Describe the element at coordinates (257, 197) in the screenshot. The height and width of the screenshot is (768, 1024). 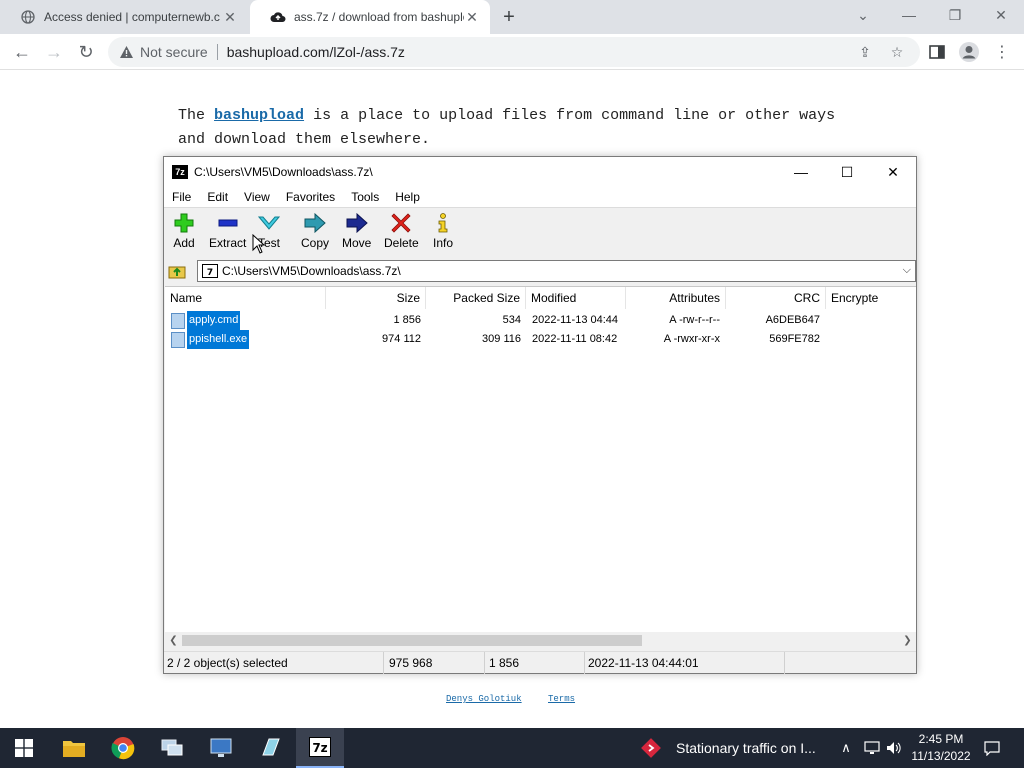
I see `menu-view: View` at that location.